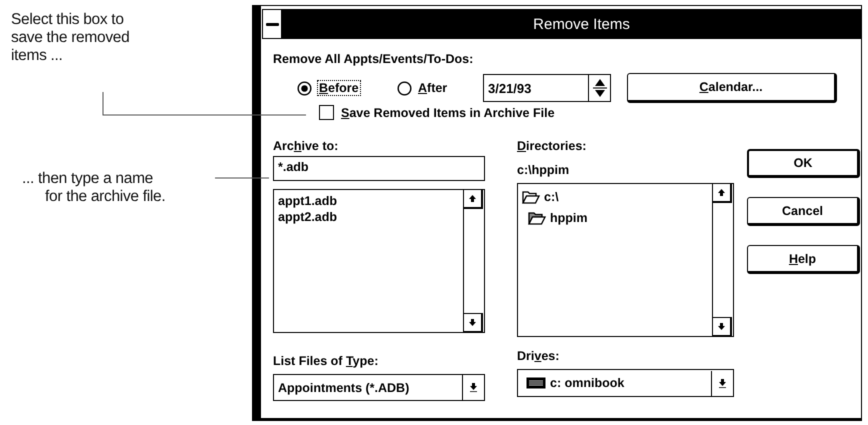 This screenshot has width=868, height=425. I want to click on dialog-button: Cancel, so click(803, 211).